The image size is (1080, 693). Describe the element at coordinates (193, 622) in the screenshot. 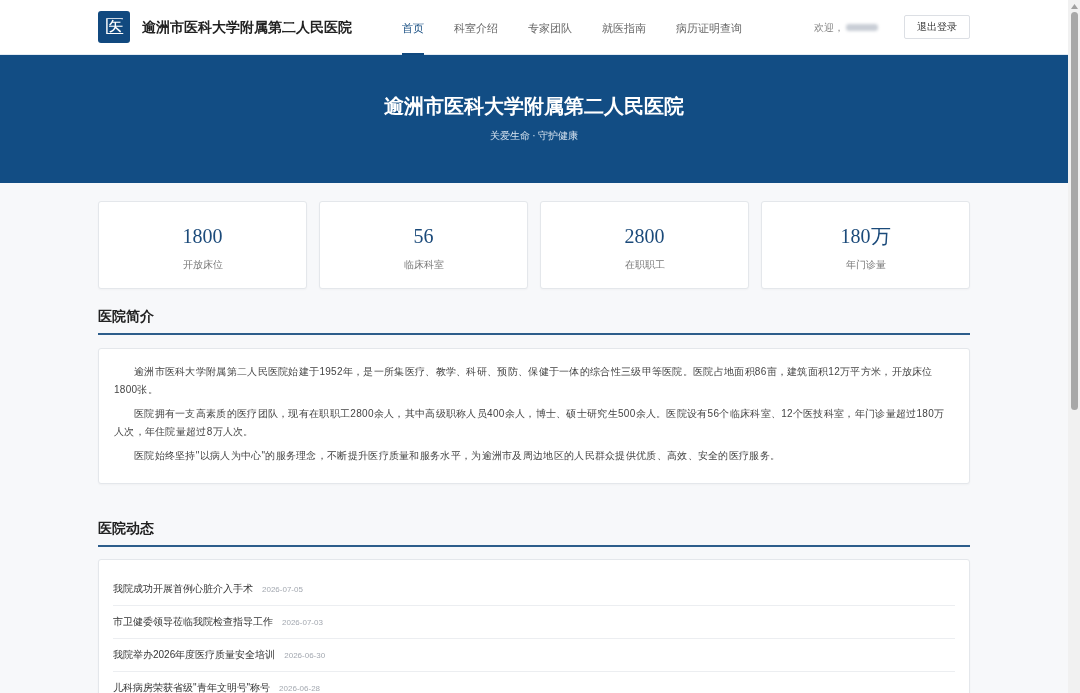

I see `news-link: 市卫健委领导莅临我院检查指导工作` at that location.